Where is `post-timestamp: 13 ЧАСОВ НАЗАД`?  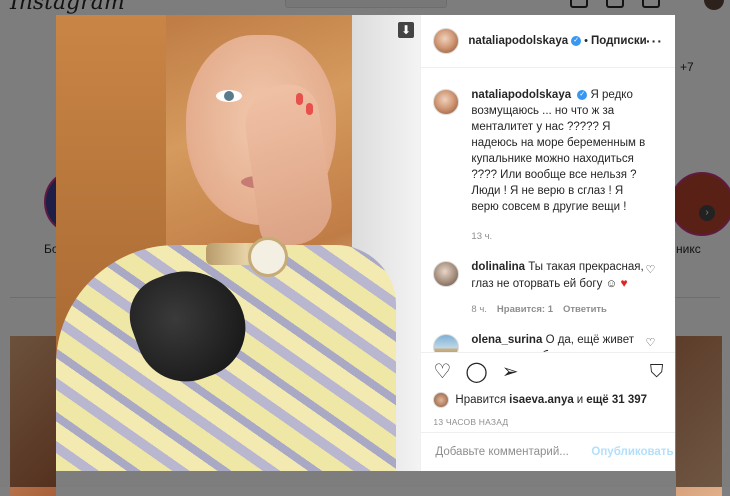
post-timestamp: 13 ЧАСОВ НАЗАД is located at coordinates (548, 422).